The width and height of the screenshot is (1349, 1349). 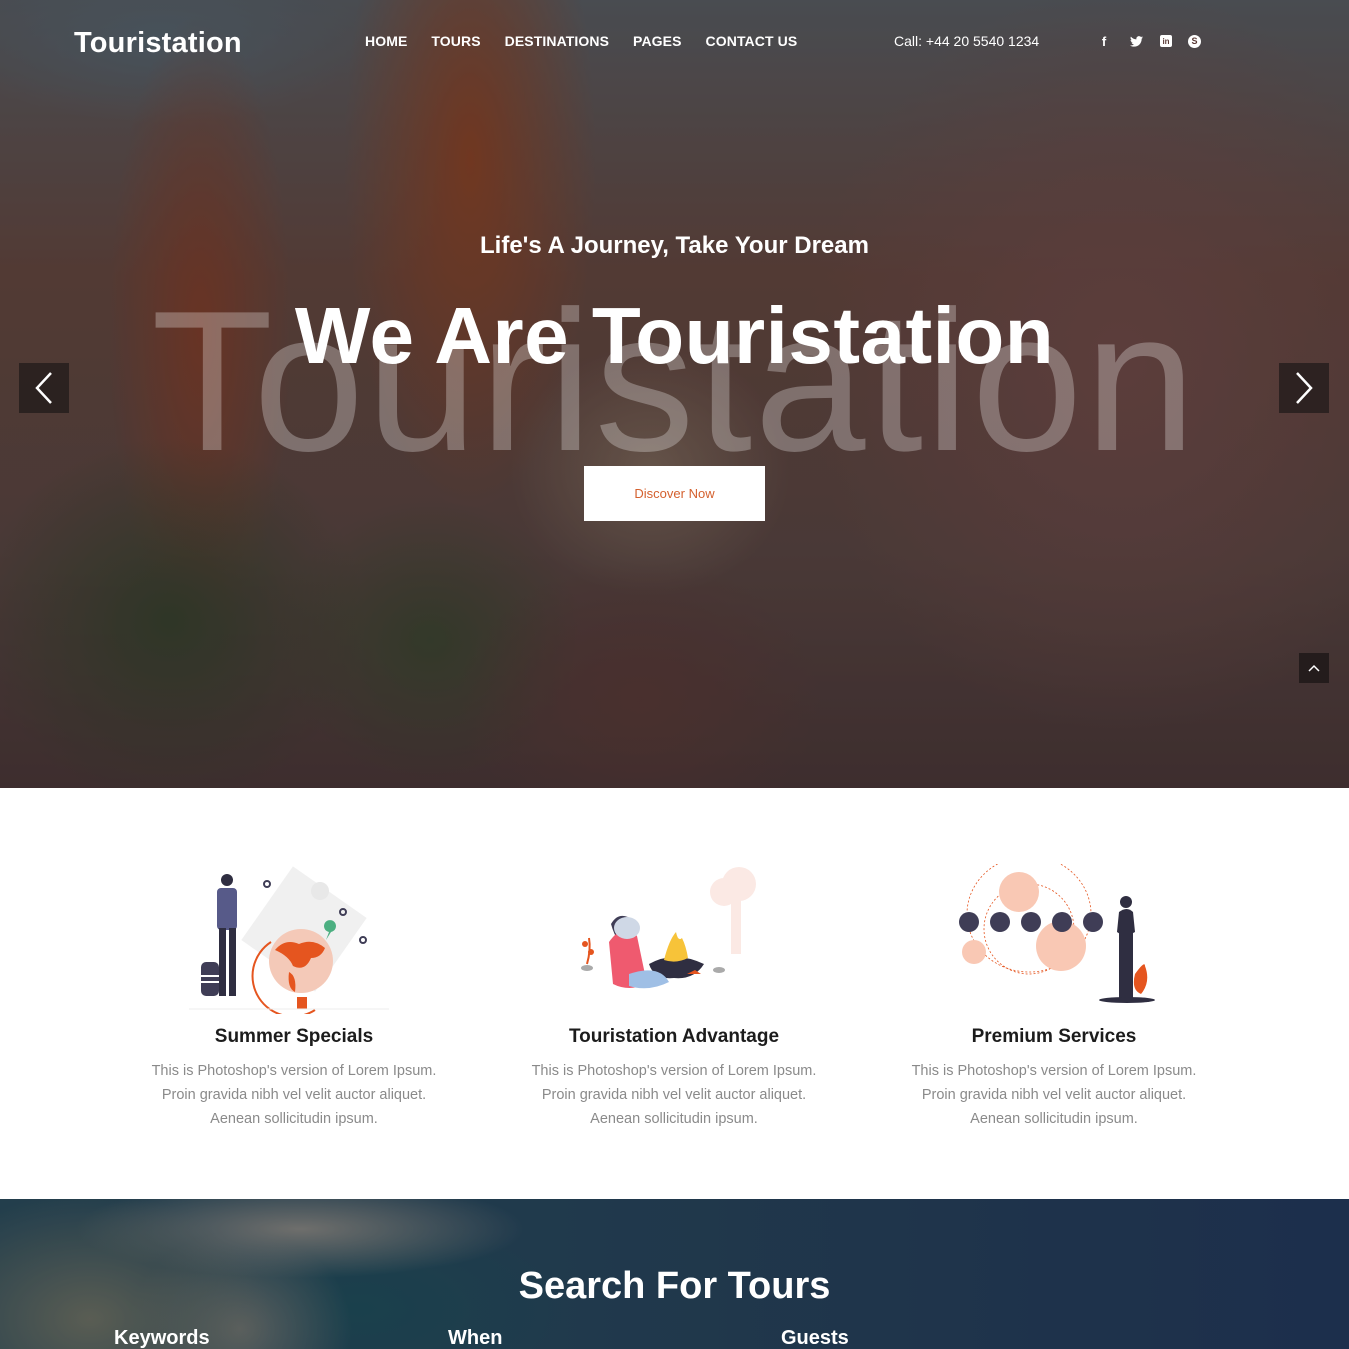 I want to click on discover-now-button: Discover Now, so click(x=674, y=493).